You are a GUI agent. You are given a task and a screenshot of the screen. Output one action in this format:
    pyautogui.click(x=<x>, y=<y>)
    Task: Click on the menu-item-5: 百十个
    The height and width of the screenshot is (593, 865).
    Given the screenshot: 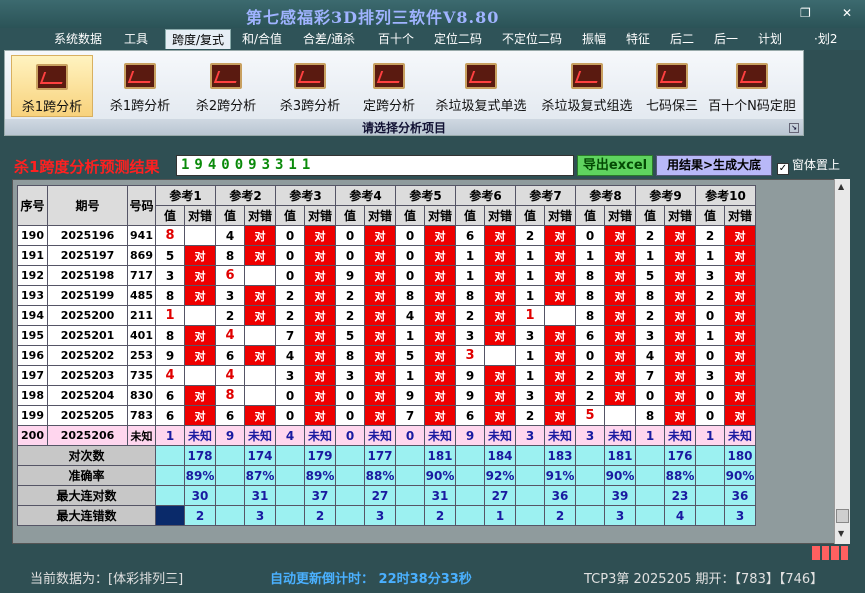 What is the action you would take?
    pyautogui.click(x=396, y=39)
    